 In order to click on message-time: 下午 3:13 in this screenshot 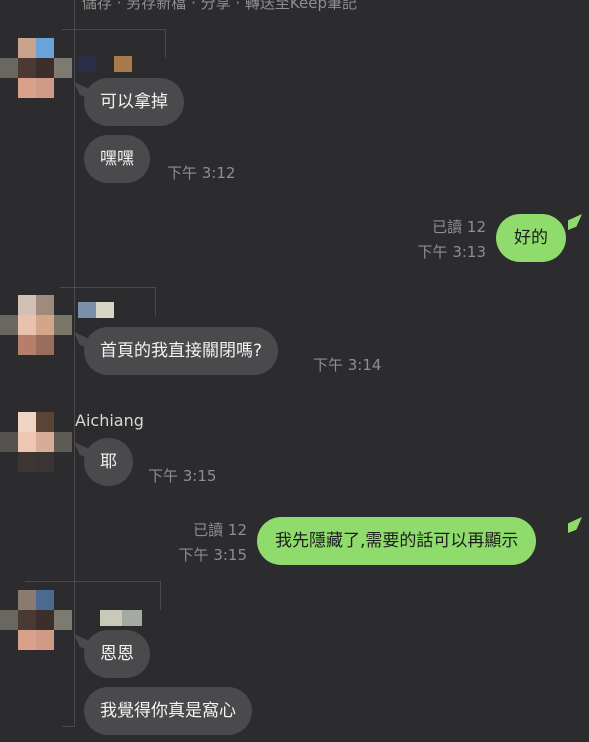, I will do `click(451, 252)`.